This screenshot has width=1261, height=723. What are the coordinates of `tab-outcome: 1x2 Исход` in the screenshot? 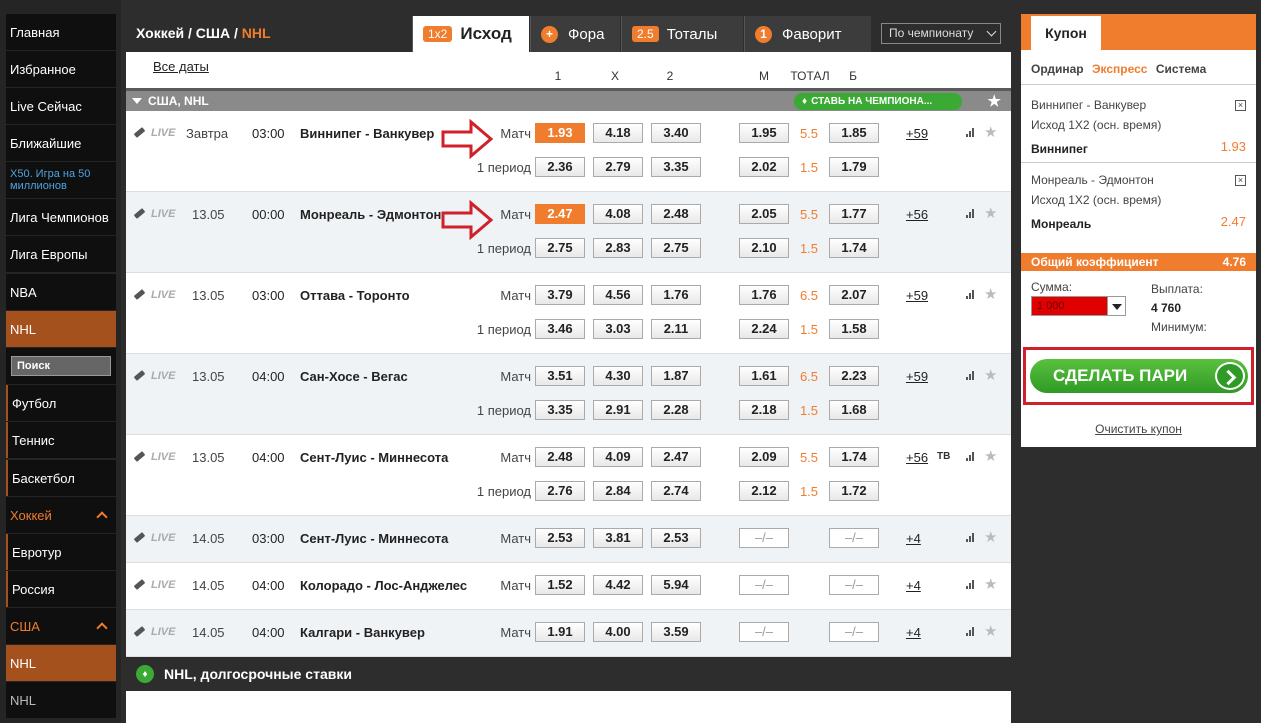 It's located at (470, 34).